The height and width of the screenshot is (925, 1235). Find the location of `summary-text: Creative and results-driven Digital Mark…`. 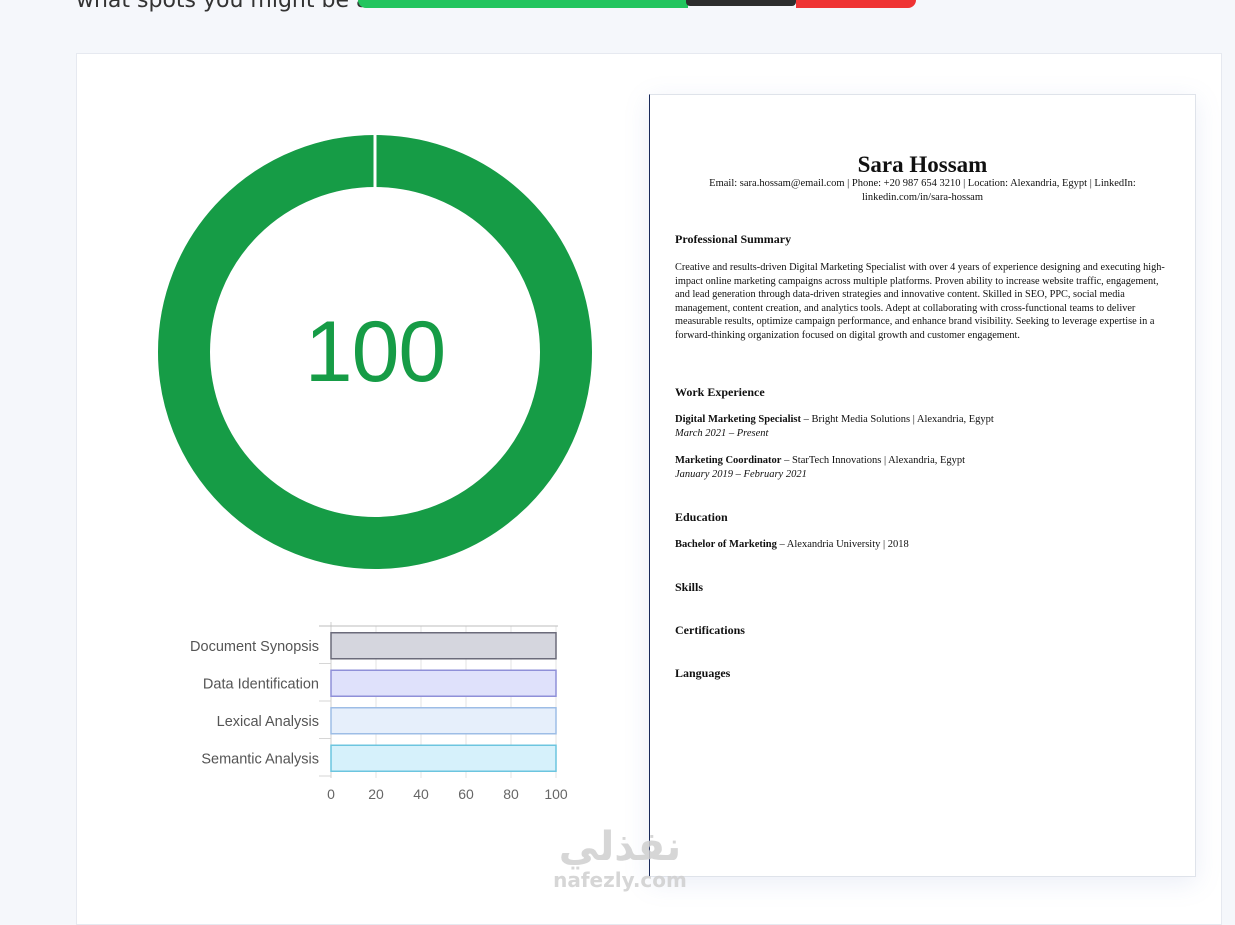

summary-text: Creative and results-driven Digital Mark… is located at coordinates (920, 301).